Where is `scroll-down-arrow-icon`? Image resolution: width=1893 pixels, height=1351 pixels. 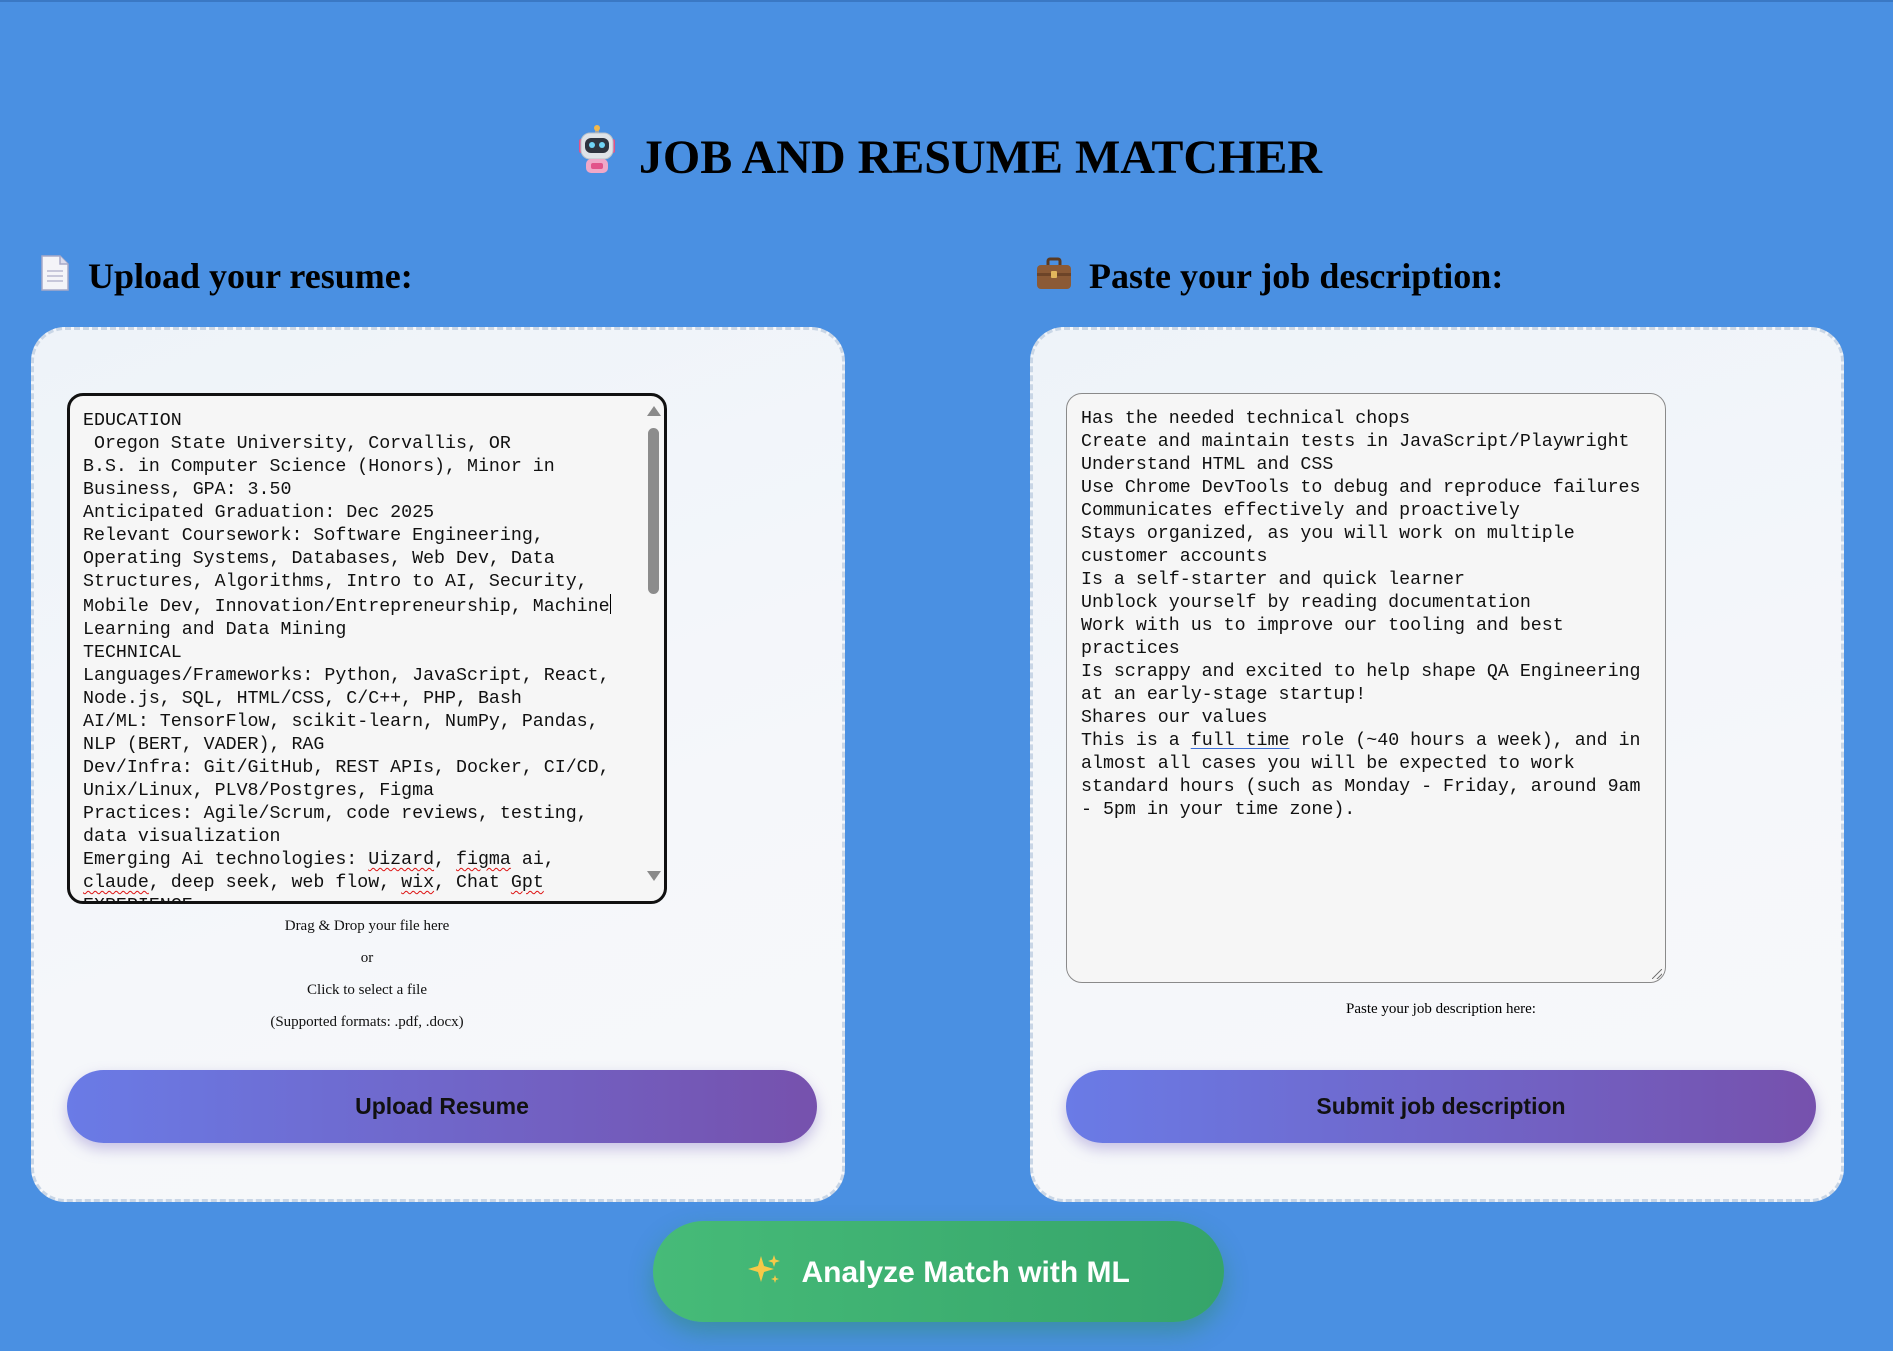
scroll-down-arrow-icon is located at coordinates (654, 876).